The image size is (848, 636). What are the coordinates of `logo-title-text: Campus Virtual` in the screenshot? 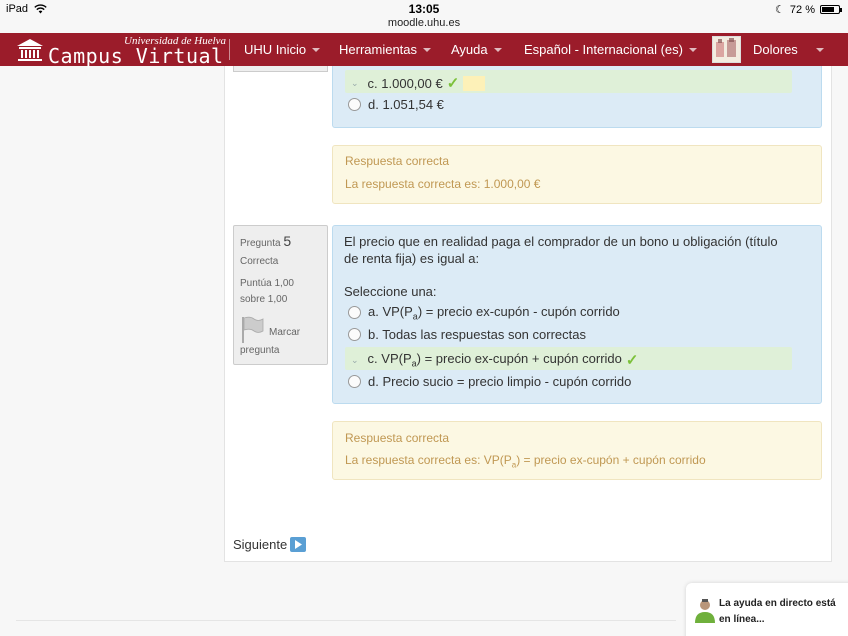 It's located at (136, 56).